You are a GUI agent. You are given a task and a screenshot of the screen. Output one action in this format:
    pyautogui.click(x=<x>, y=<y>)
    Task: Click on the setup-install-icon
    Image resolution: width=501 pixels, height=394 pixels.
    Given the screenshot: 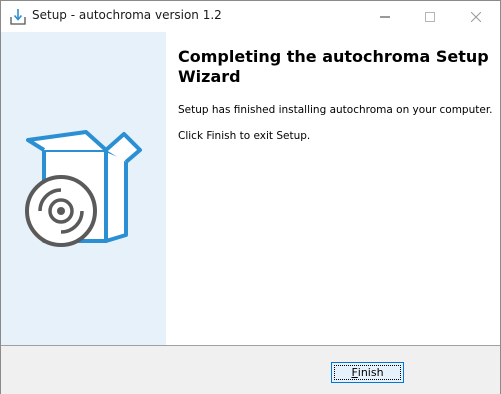 What is the action you would take?
    pyautogui.click(x=18, y=17)
    